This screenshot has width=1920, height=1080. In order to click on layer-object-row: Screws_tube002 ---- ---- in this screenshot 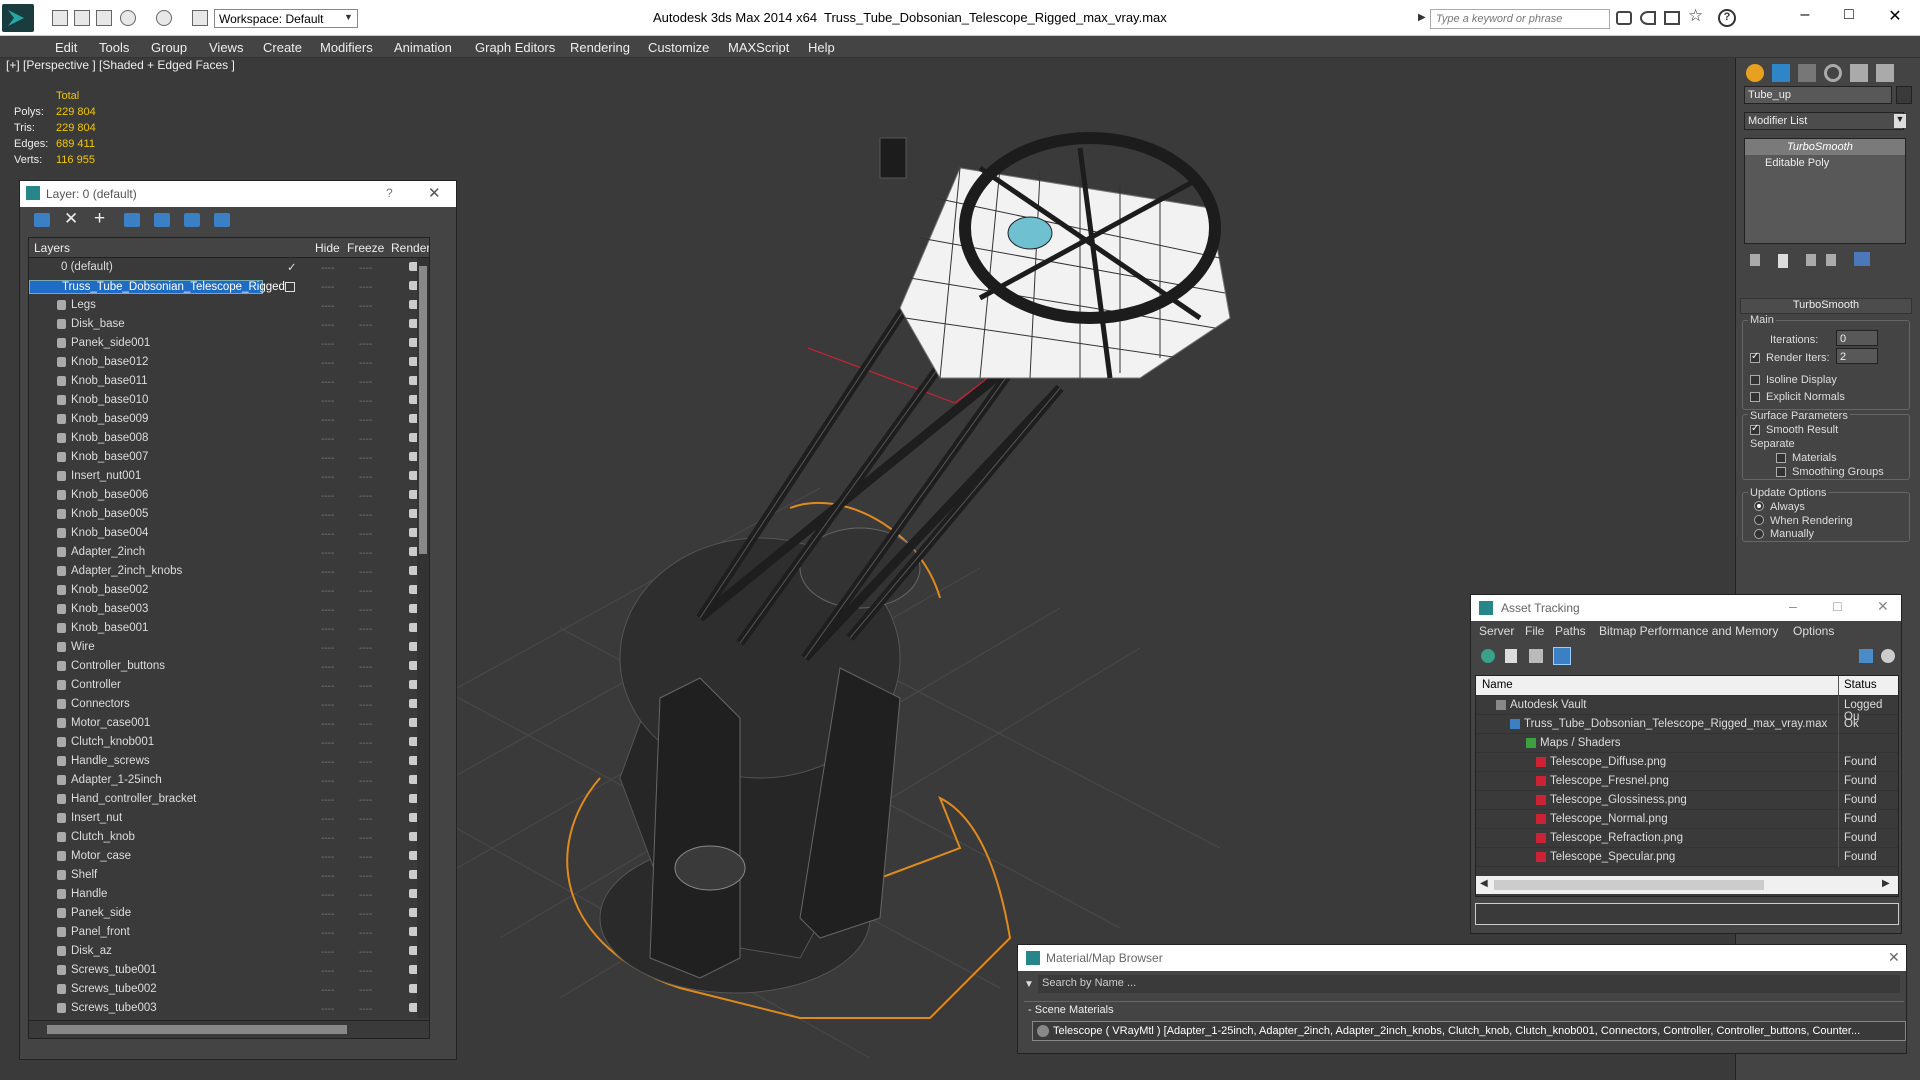, I will do `click(229, 989)`.